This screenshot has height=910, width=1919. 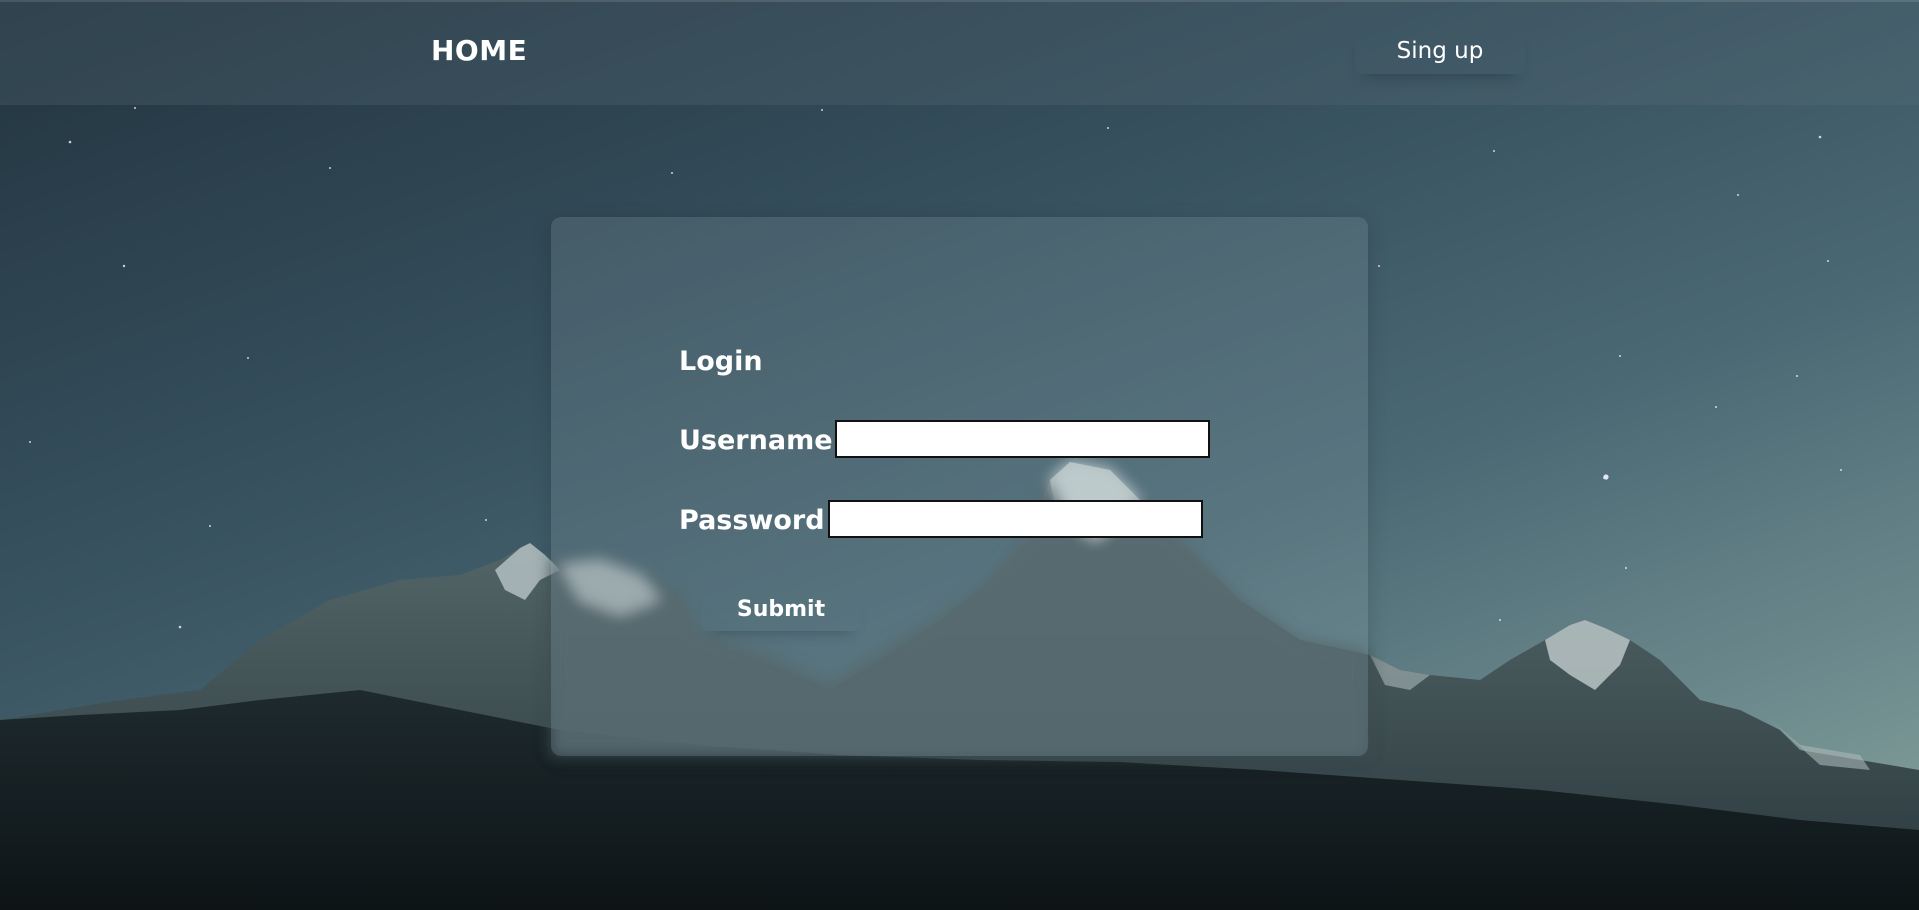 I want to click on home-link: HOME, so click(x=479, y=50).